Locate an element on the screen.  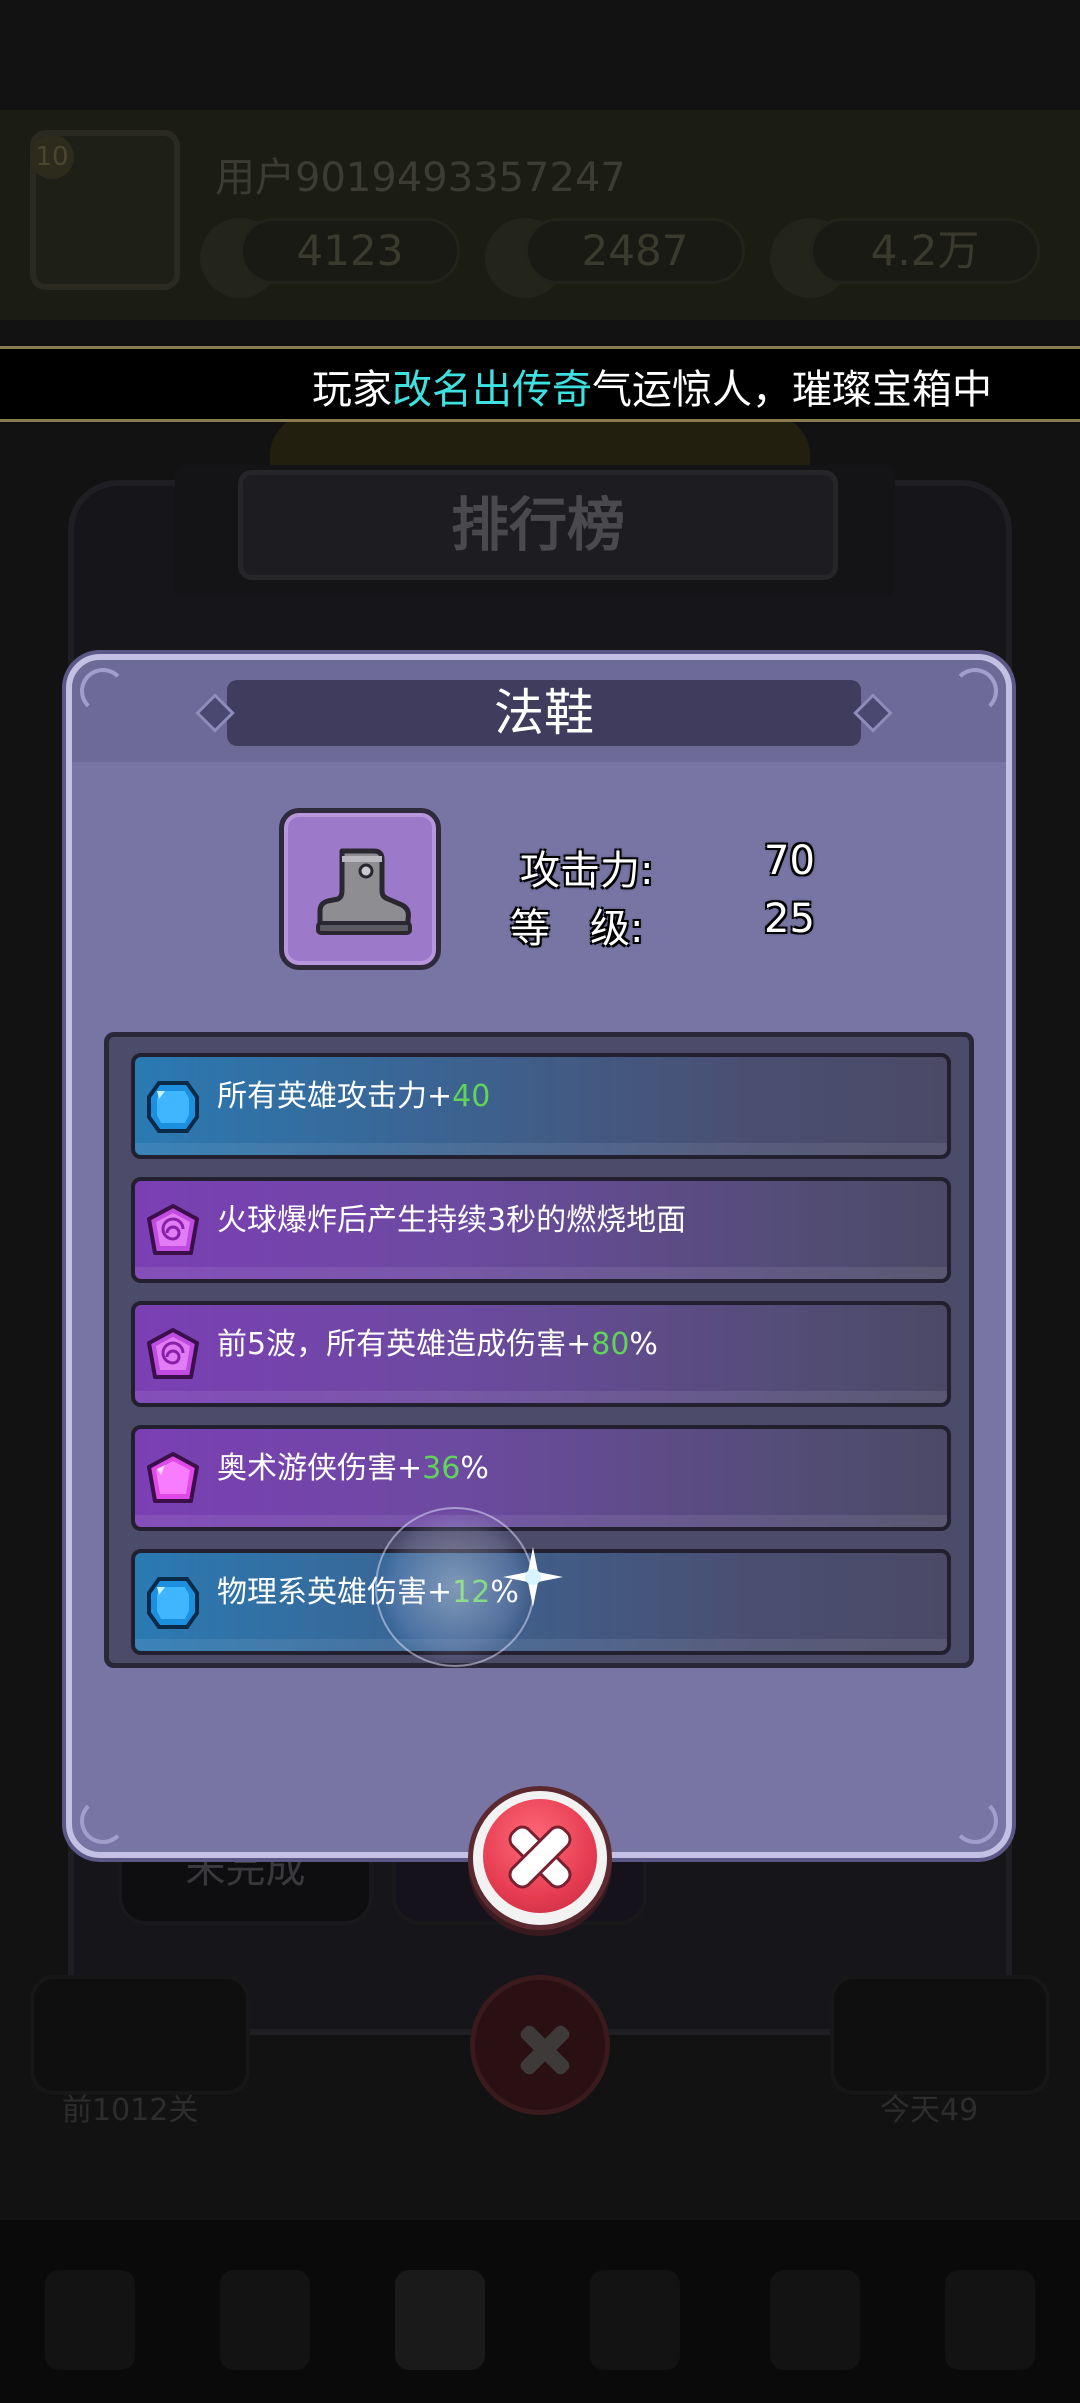
affix-row: 火球爆炸后产生持续3秒的燃烧地面 is located at coordinates (541, 1230).